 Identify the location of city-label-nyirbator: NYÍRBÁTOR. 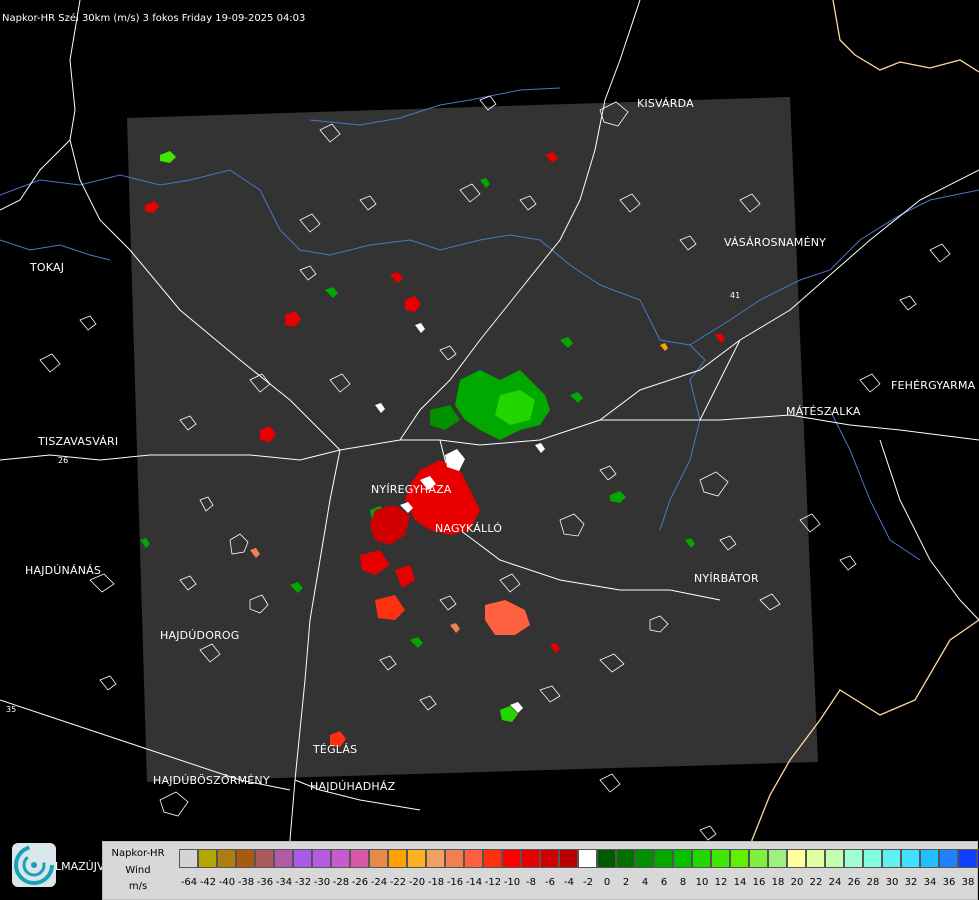
(726, 578).